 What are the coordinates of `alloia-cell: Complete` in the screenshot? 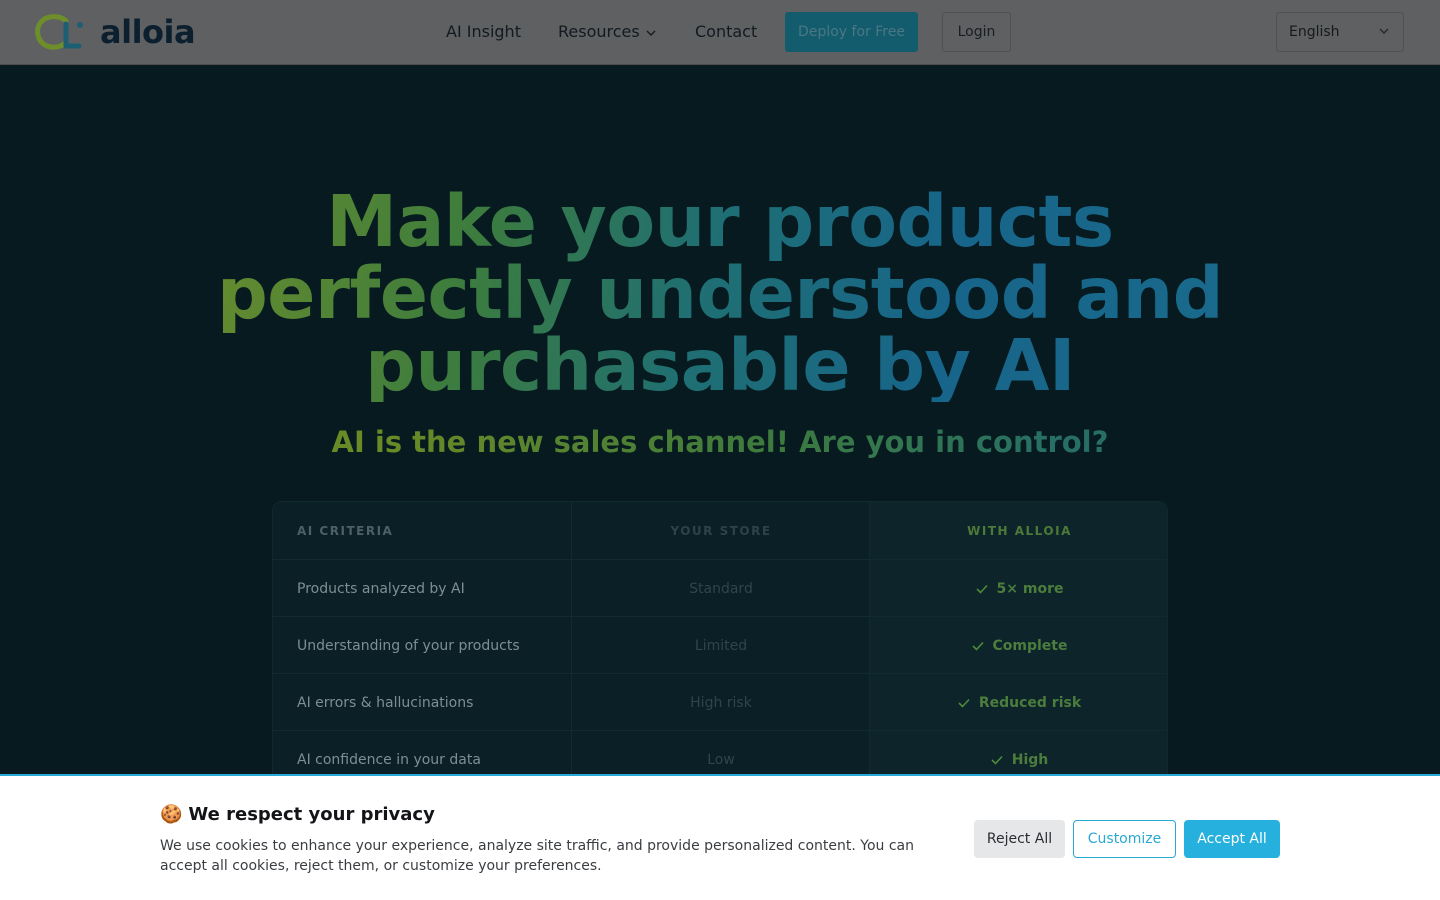 It's located at (1018, 645).